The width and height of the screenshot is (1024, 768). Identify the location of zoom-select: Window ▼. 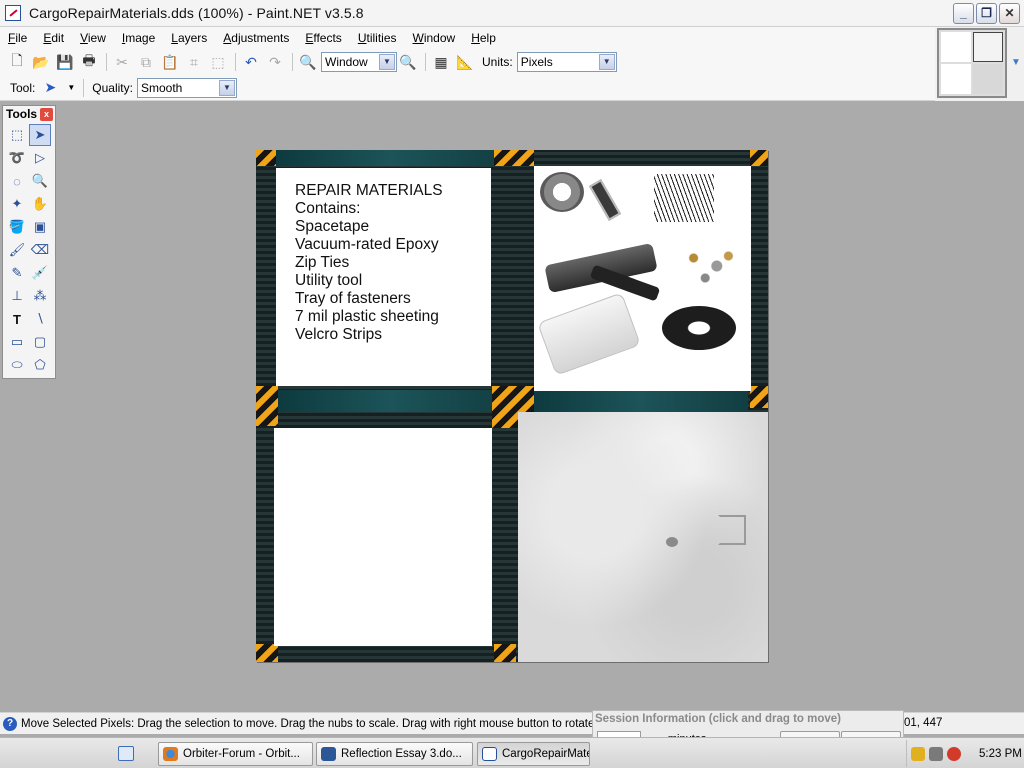
(359, 62).